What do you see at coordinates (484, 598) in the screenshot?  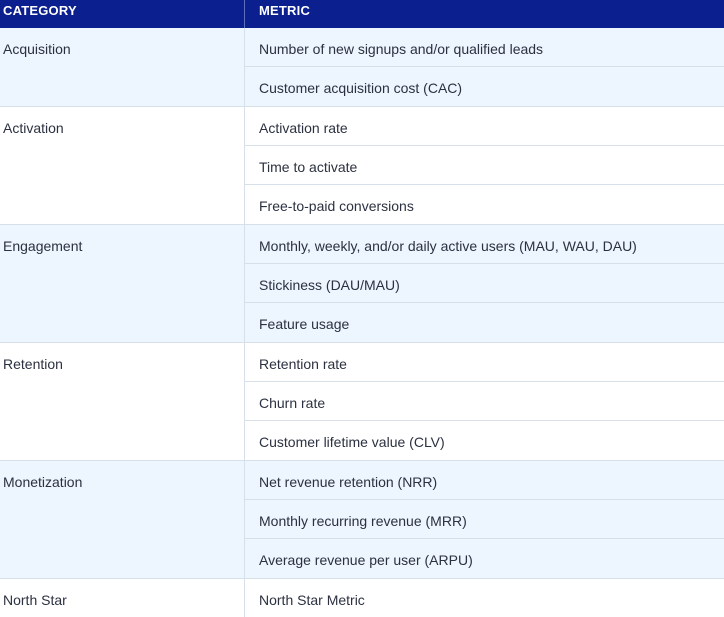 I see `metric-list: North Star Metric` at bounding box center [484, 598].